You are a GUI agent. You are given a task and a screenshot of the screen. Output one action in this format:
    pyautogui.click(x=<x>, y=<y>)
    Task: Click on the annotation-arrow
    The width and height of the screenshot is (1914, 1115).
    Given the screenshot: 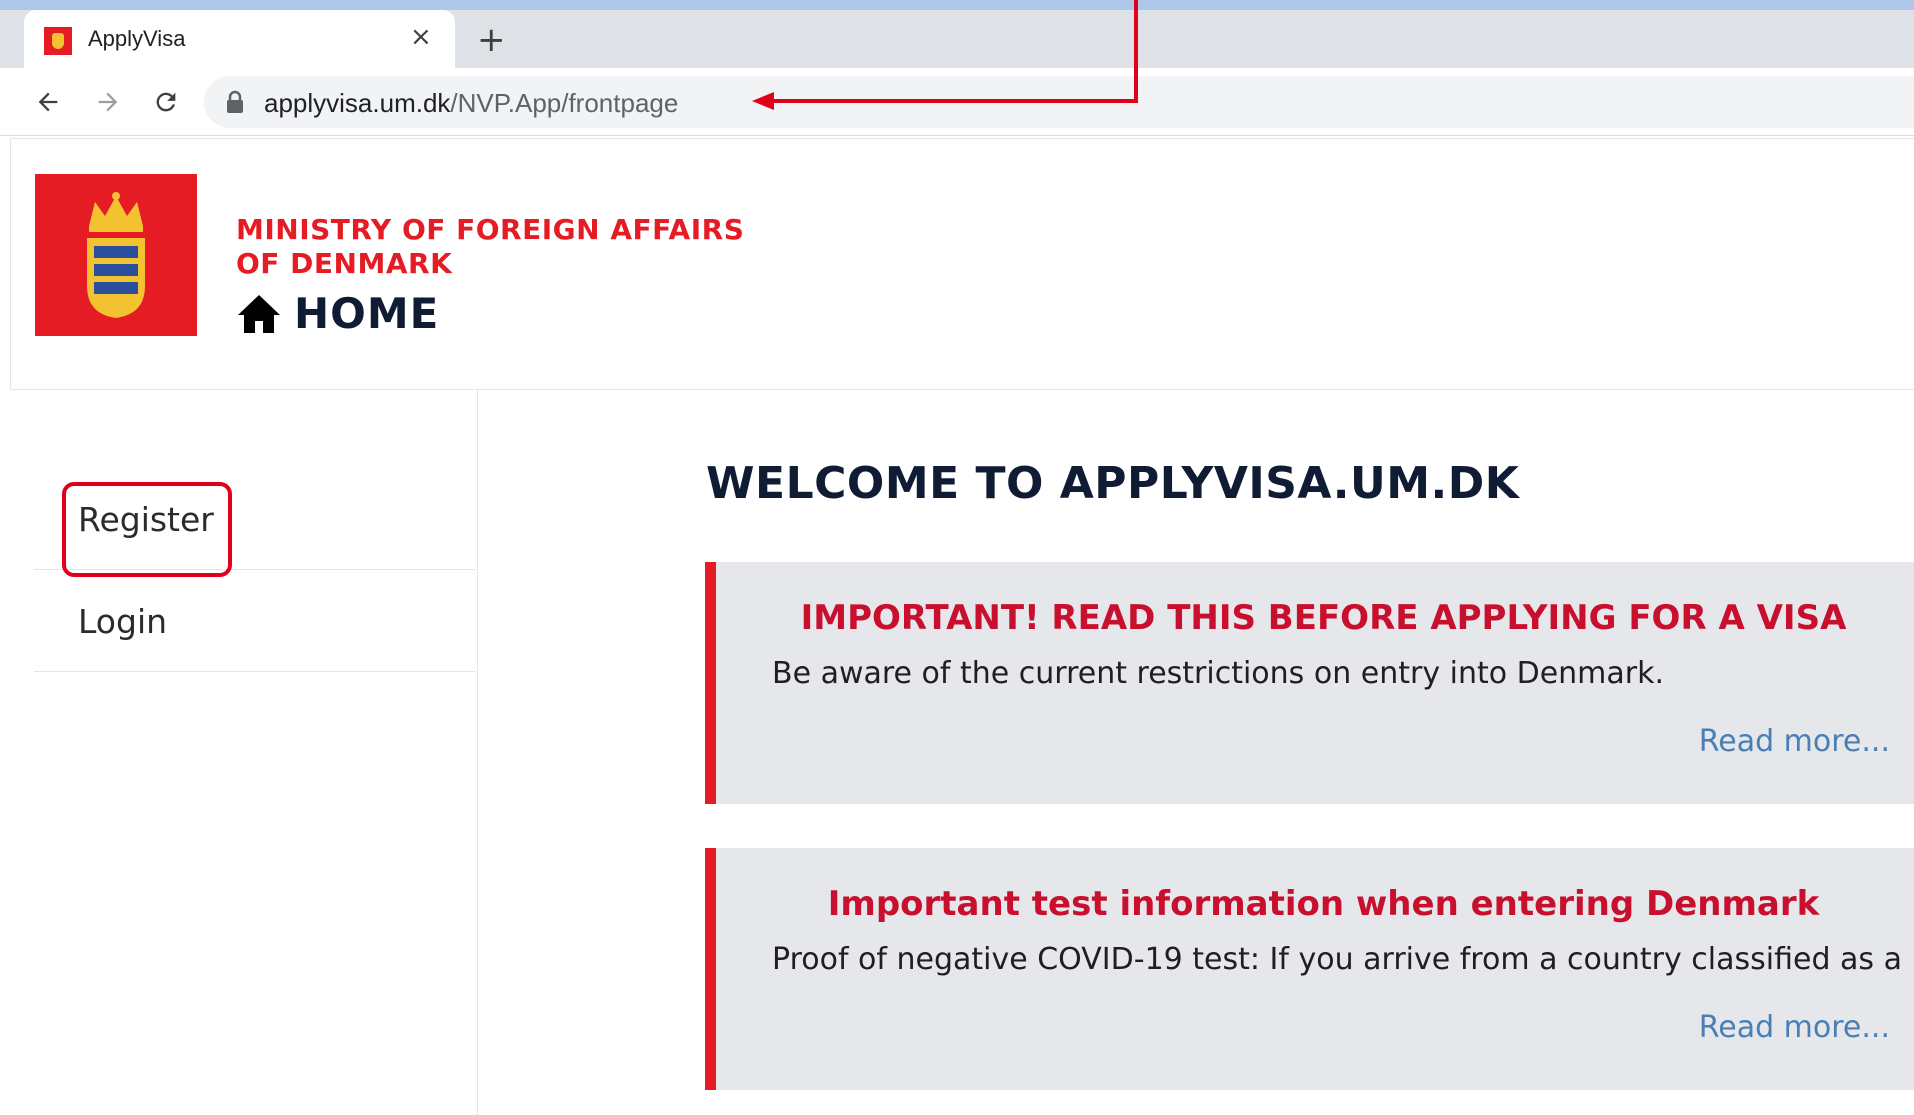 What is the action you would take?
    pyautogui.click(x=945, y=55)
    